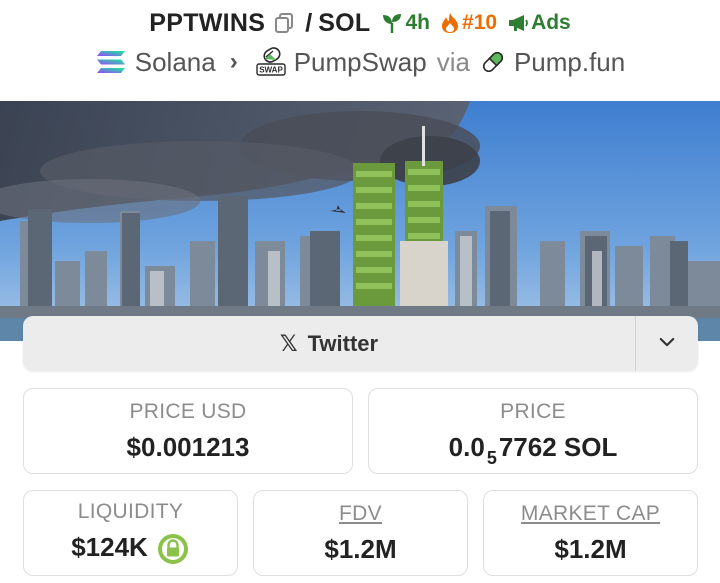 This screenshot has width=720, height=583. Describe the element at coordinates (207, 22) in the screenshot. I see `token-symbol: PPTWINS` at that location.